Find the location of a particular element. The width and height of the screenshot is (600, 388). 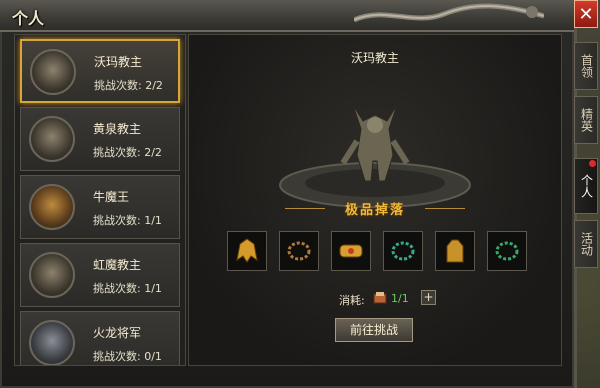

woma-portrait-icon is located at coordinates (53, 72).